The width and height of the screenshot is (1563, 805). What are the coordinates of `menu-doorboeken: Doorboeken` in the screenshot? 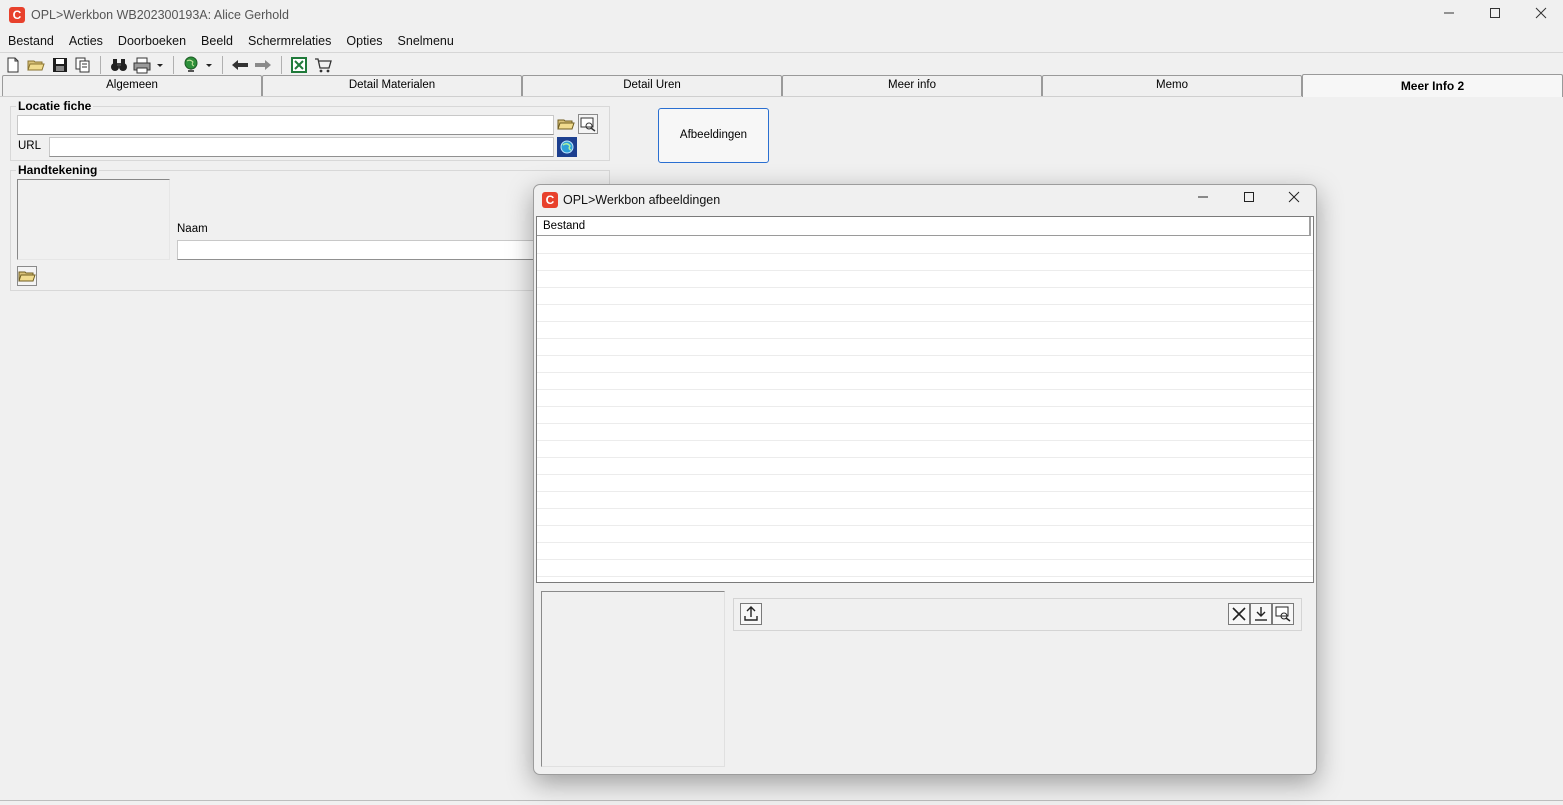 It's located at (151, 41).